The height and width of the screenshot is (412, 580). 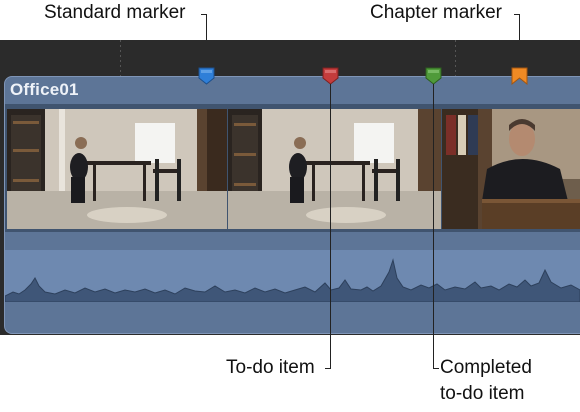 I want to click on todo-item-leader-tail, so click(x=328, y=368).